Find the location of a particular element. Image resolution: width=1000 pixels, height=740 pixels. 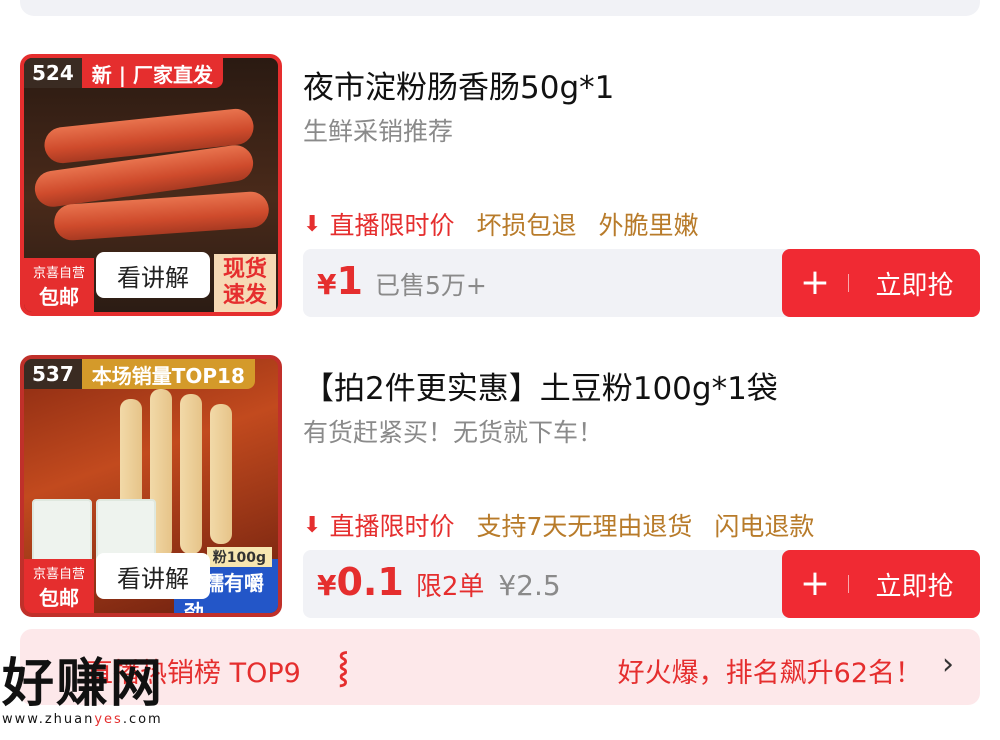

rank-tag: 新 | 厂家直发 is located at coordinates (152, 73).